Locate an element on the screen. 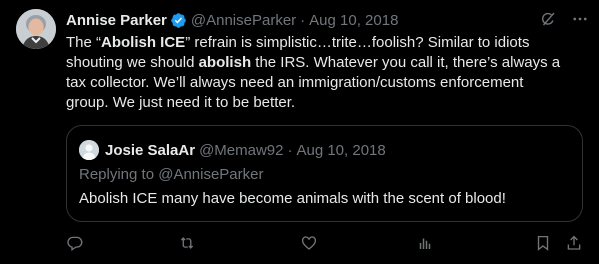  quoted-author-name: Josie SalaAr is located at coordinates (150, 150).